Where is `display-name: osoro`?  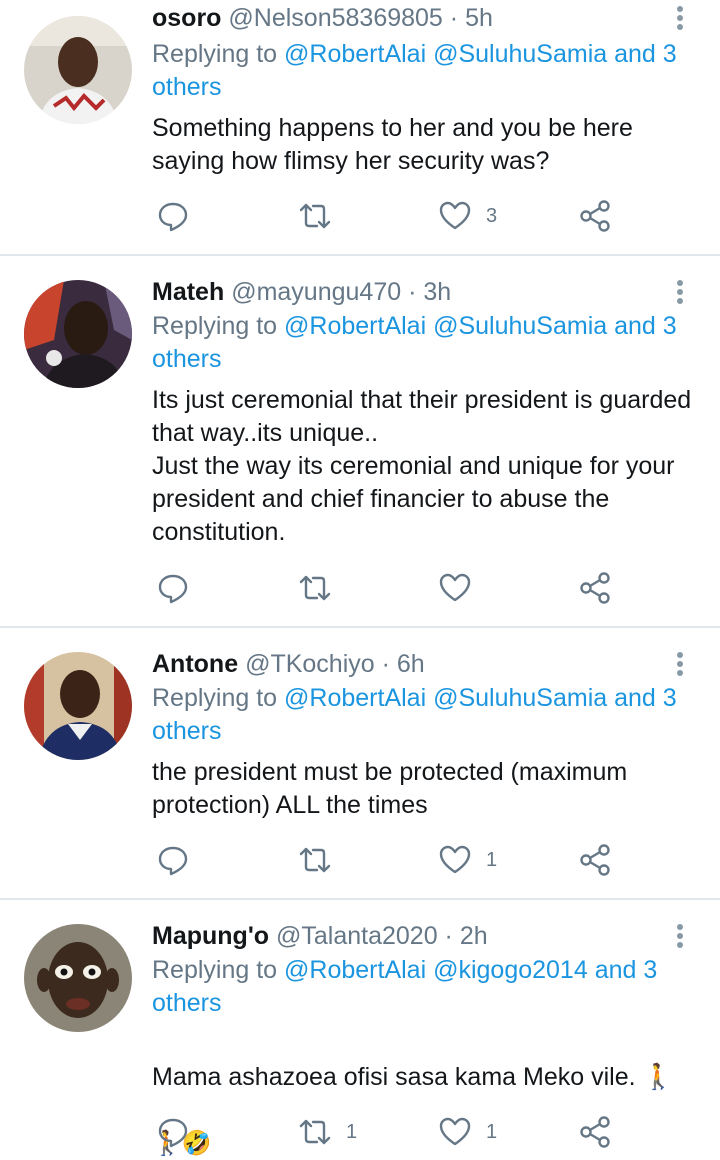 display-name: osoro is located at coordinates (186, 18).